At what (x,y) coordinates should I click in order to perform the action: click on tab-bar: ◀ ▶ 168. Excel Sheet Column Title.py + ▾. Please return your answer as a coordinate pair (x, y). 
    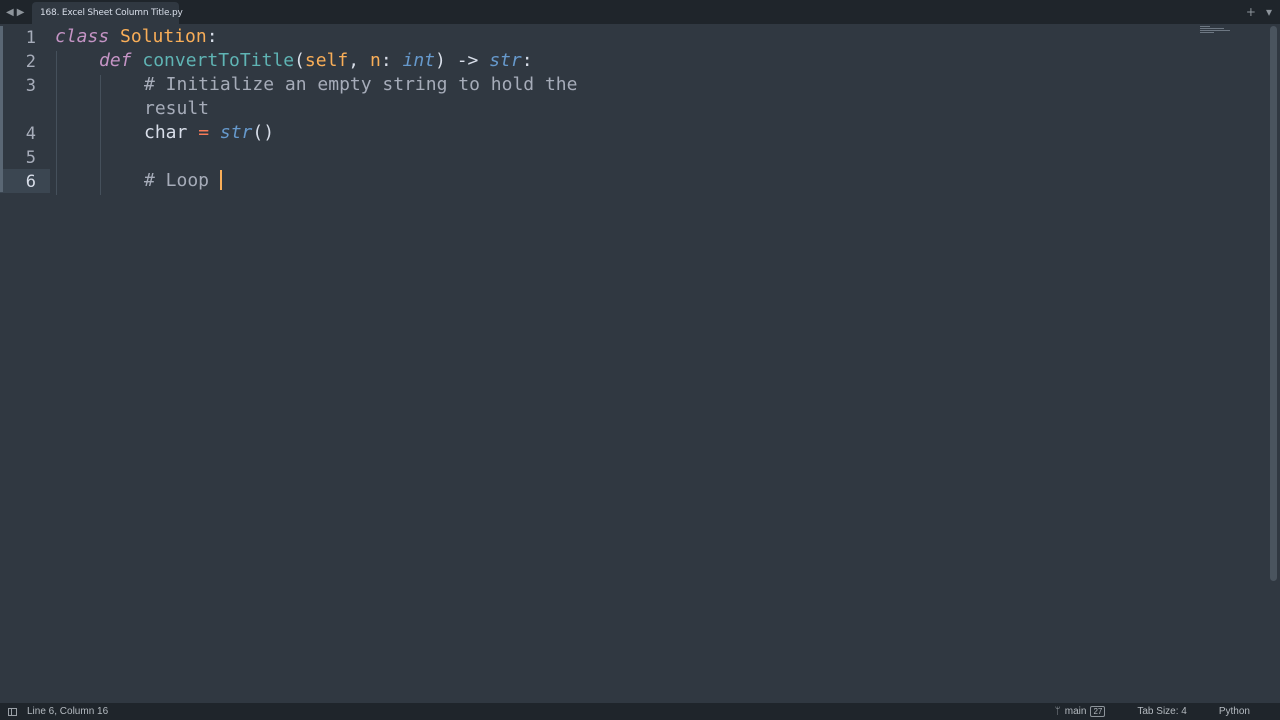
    Looking at the image, I should click on (640, 12).